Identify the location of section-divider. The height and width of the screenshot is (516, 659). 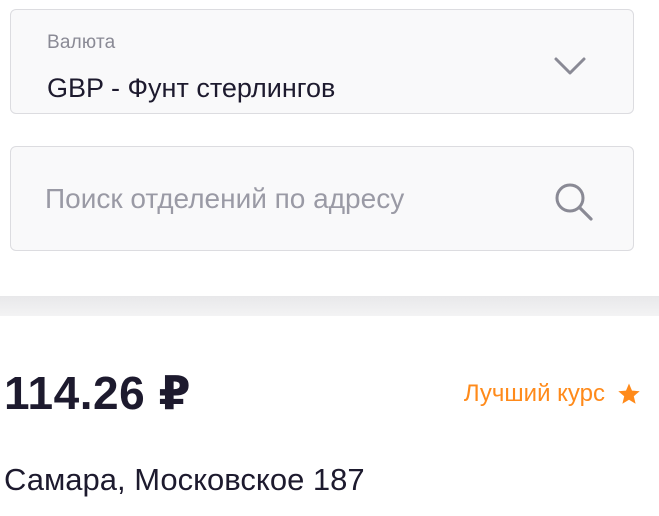
(329, 306).